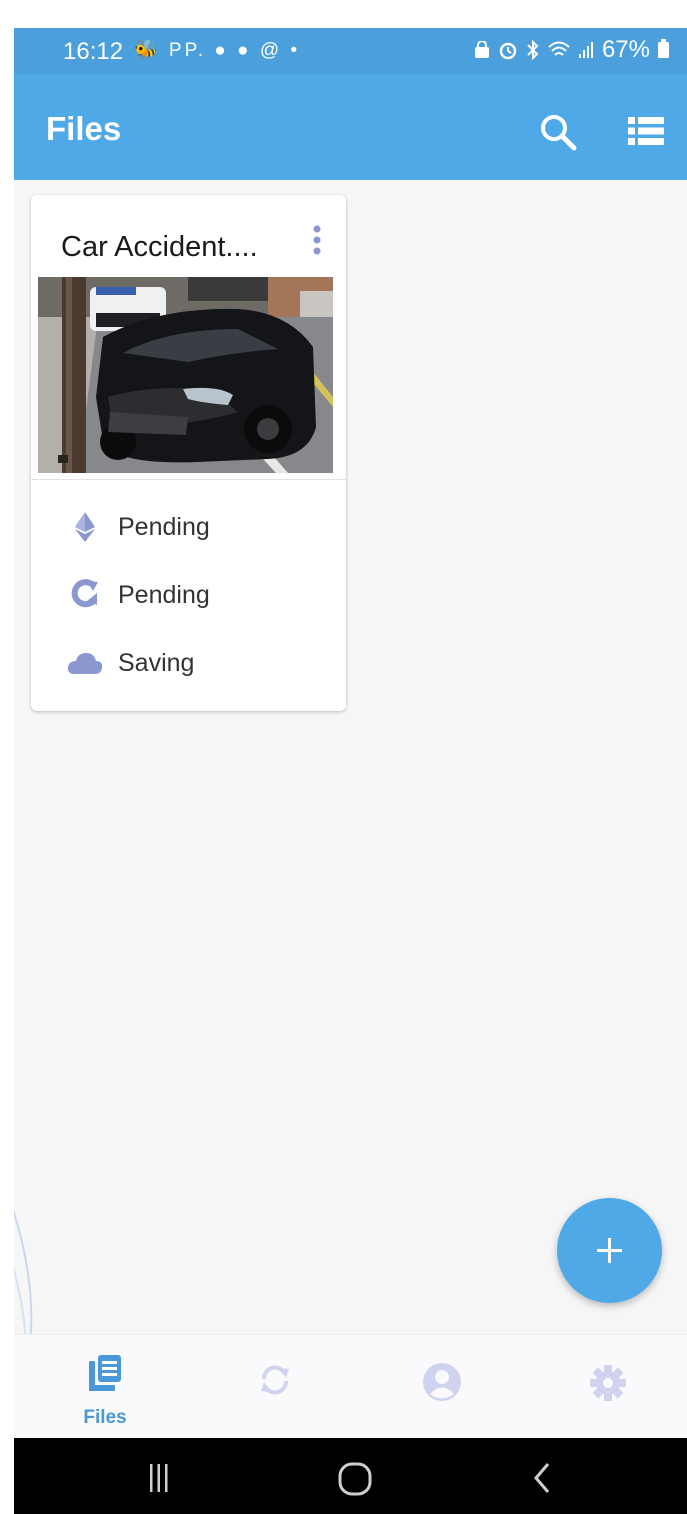 The height and width of the screenshot is (1514, 687). Describe the element at coordinates (317, 241) in the screenshot. I see `more-options-icon` at that location.